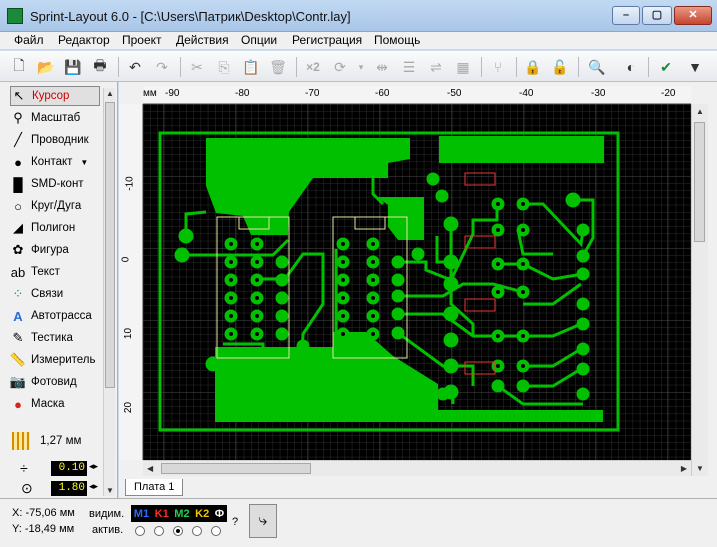 The height and width of the screenshot is (547, 717). Describe the element at coordinates (251, 67) in the screenshot. I see `paste-icon: 📋` at that location.